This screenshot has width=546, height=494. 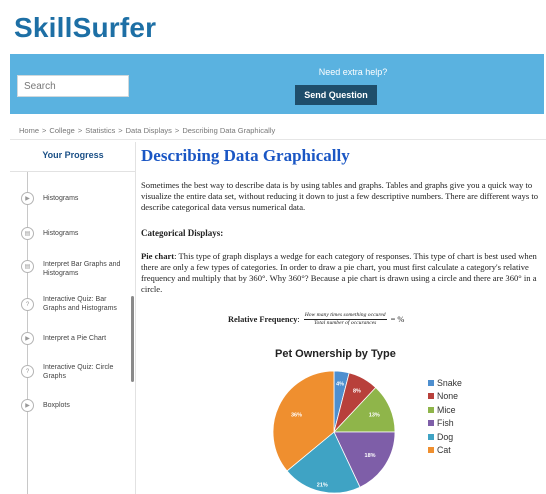 I want to click on formula-colon: :, so click(x=298, y=319).